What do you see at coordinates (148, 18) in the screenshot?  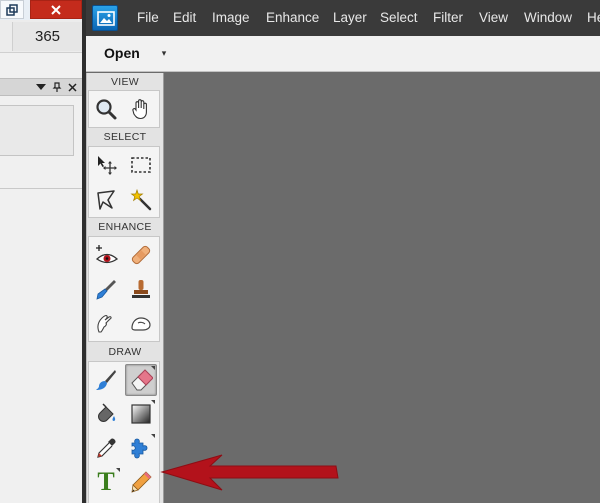 I see `menu-file: File` at bounding box center [148, 18].